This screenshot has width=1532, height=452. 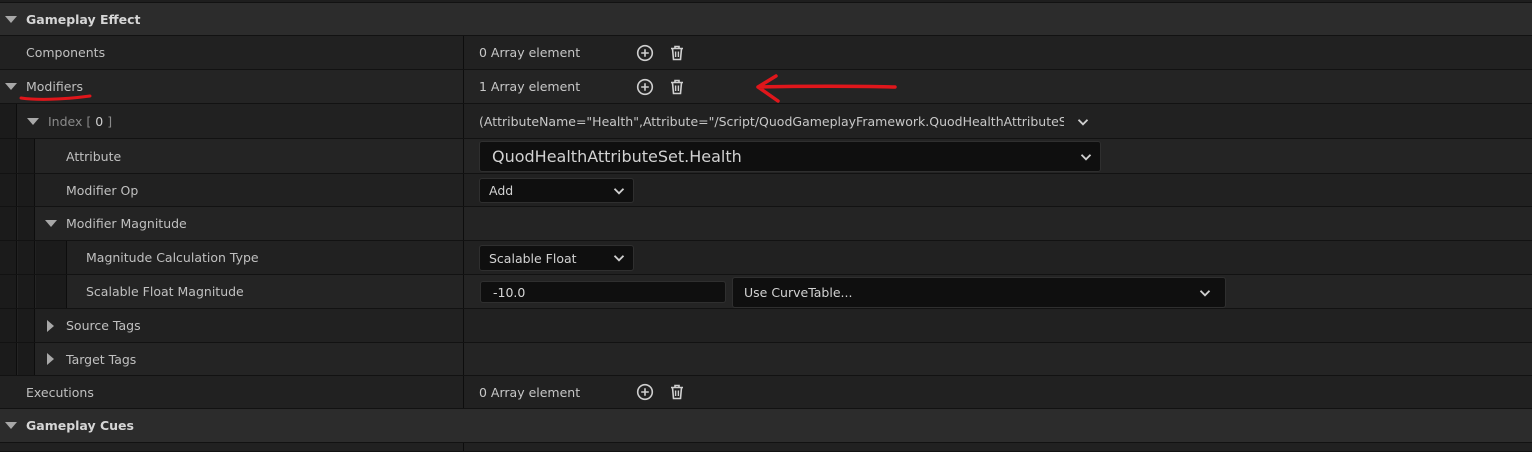 I want to click on property-label: Magnitude Calculation Type, so click(x=172, y=257).